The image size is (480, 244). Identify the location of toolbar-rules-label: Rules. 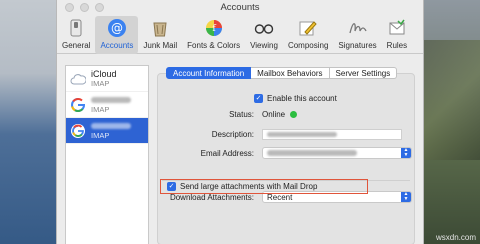
(397, 45).